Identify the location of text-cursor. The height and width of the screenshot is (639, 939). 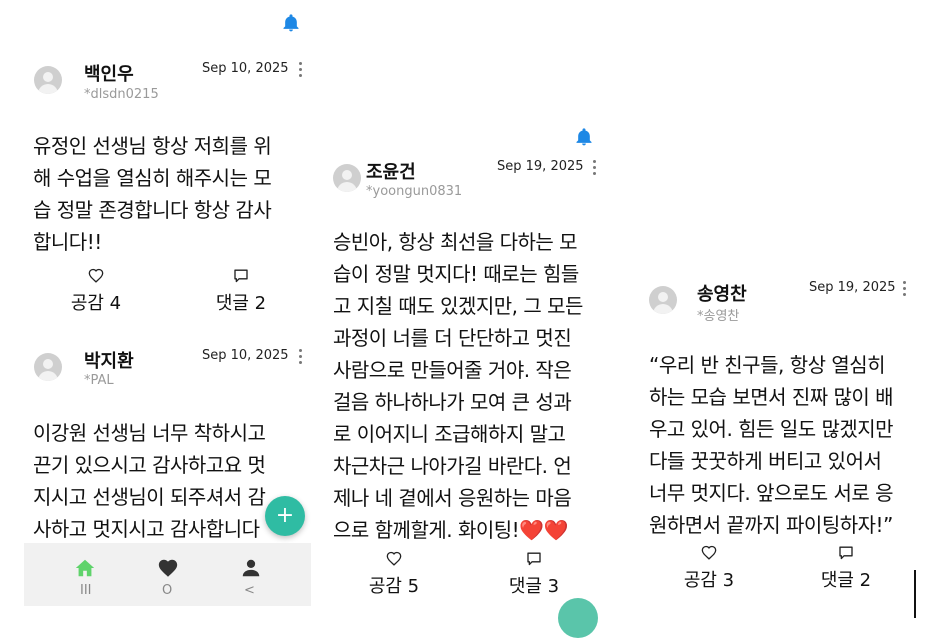
(915, 594).